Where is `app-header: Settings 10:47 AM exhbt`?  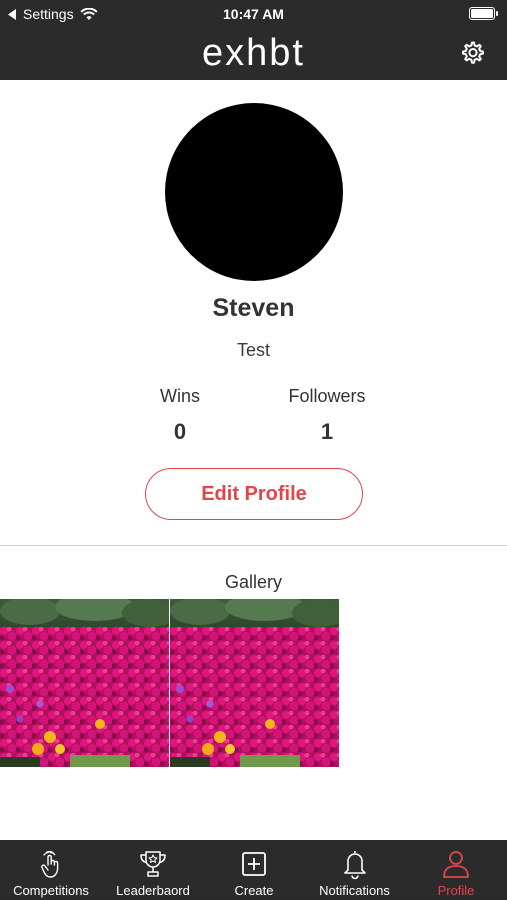
app-header: Settings 10:47 AM exhbt is located at coordinates (253, 40).